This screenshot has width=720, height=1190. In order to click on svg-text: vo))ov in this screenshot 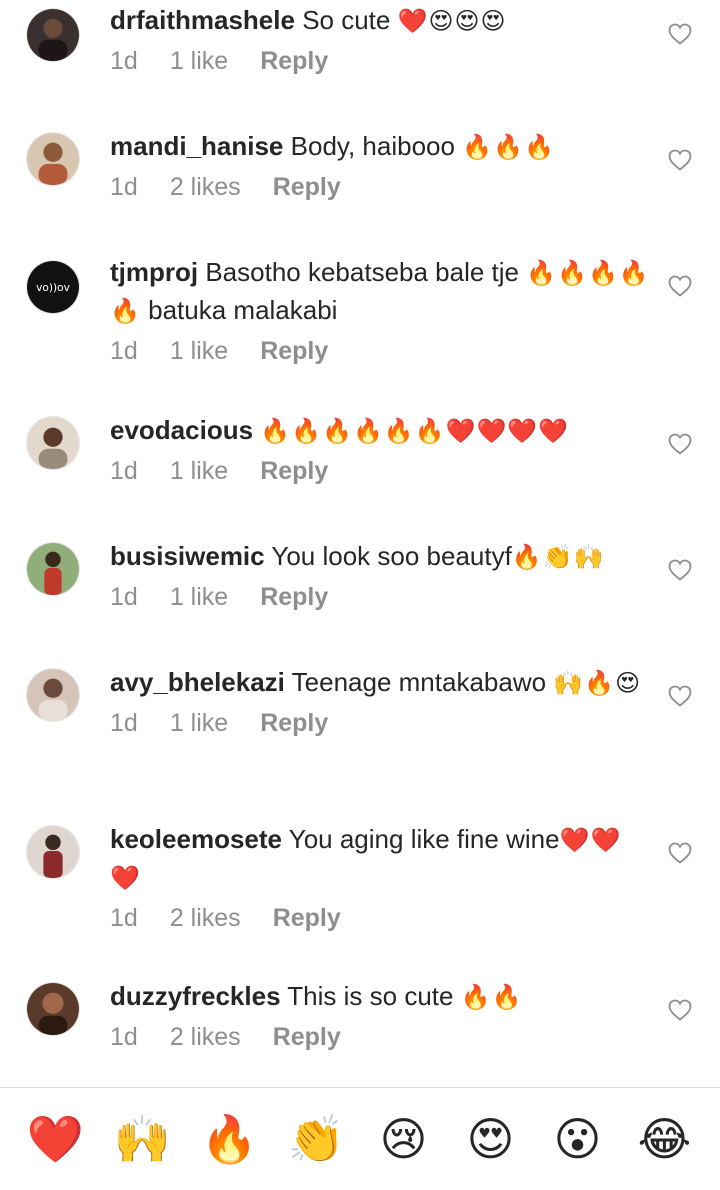, I will do `click(53, 288)`.